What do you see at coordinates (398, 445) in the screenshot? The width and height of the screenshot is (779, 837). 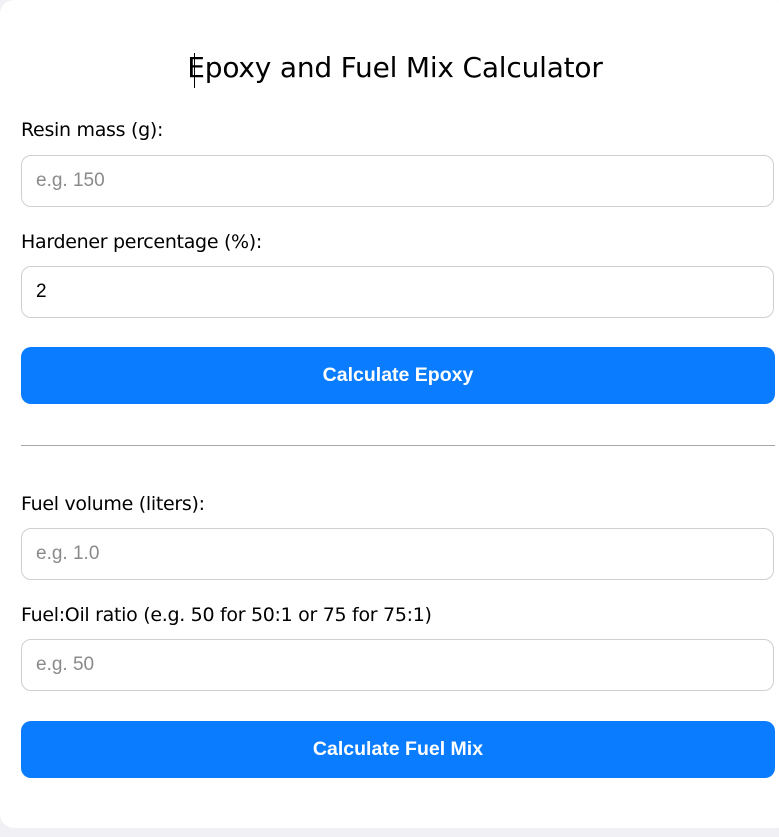 I see `section-divider` at bounding box center [398, 445].